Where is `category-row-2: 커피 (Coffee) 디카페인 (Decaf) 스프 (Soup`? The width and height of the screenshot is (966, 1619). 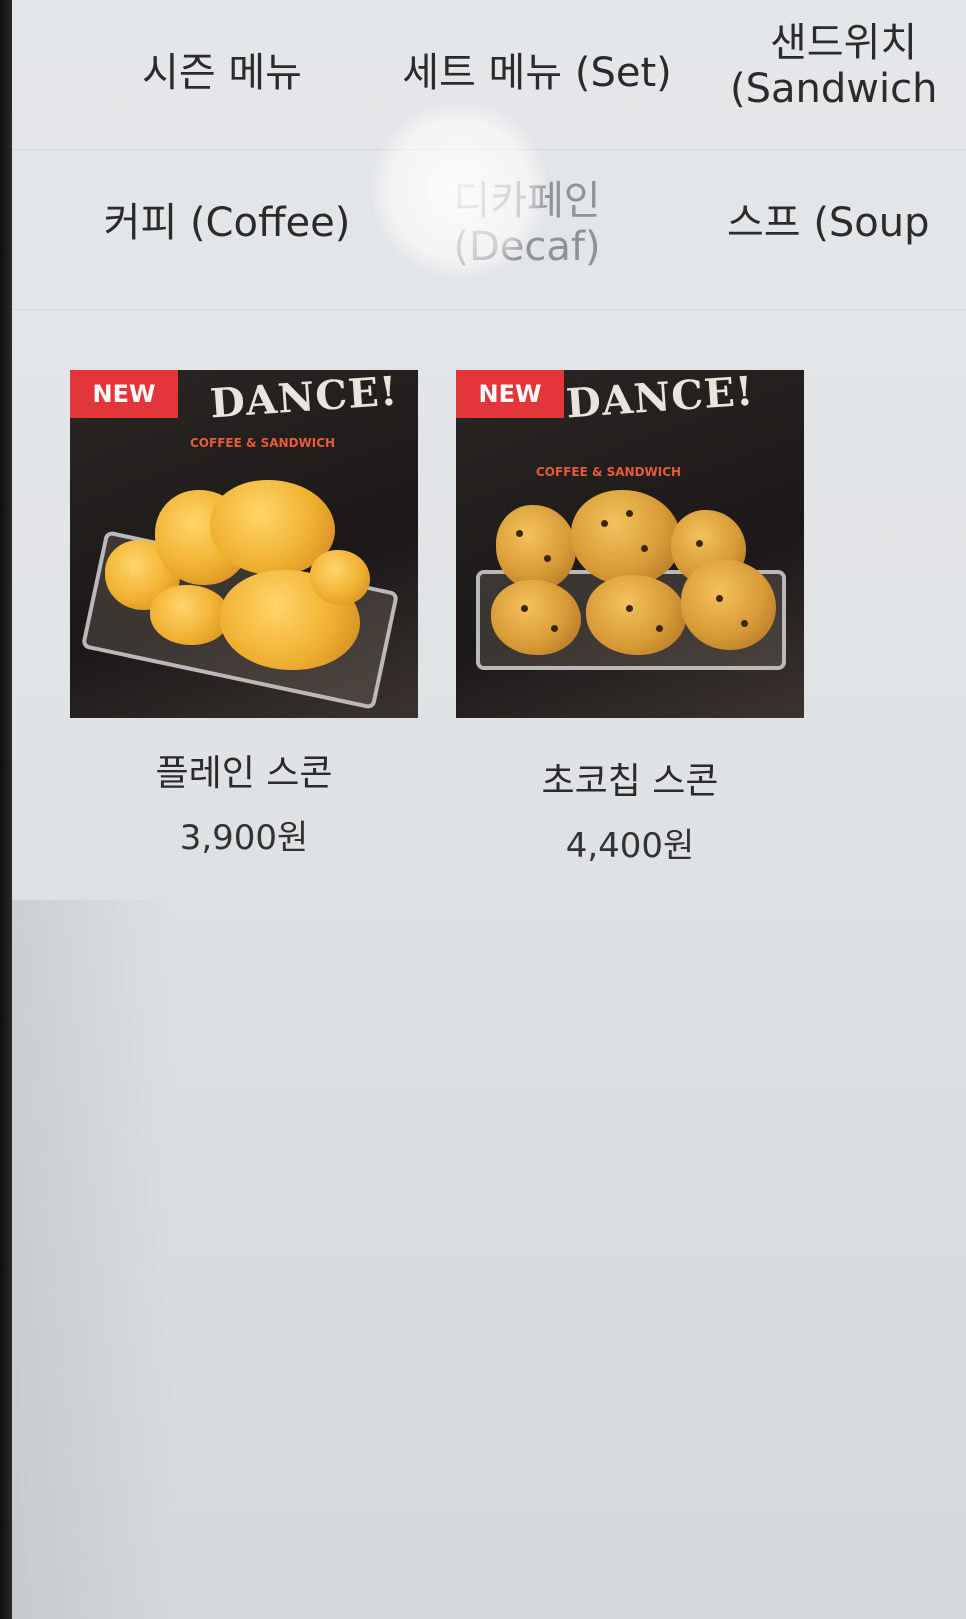 category-row-2: 커피 (Coffee) 디카페인 (Decaf) 스프 (Soup is located at coordinates (489, 230).